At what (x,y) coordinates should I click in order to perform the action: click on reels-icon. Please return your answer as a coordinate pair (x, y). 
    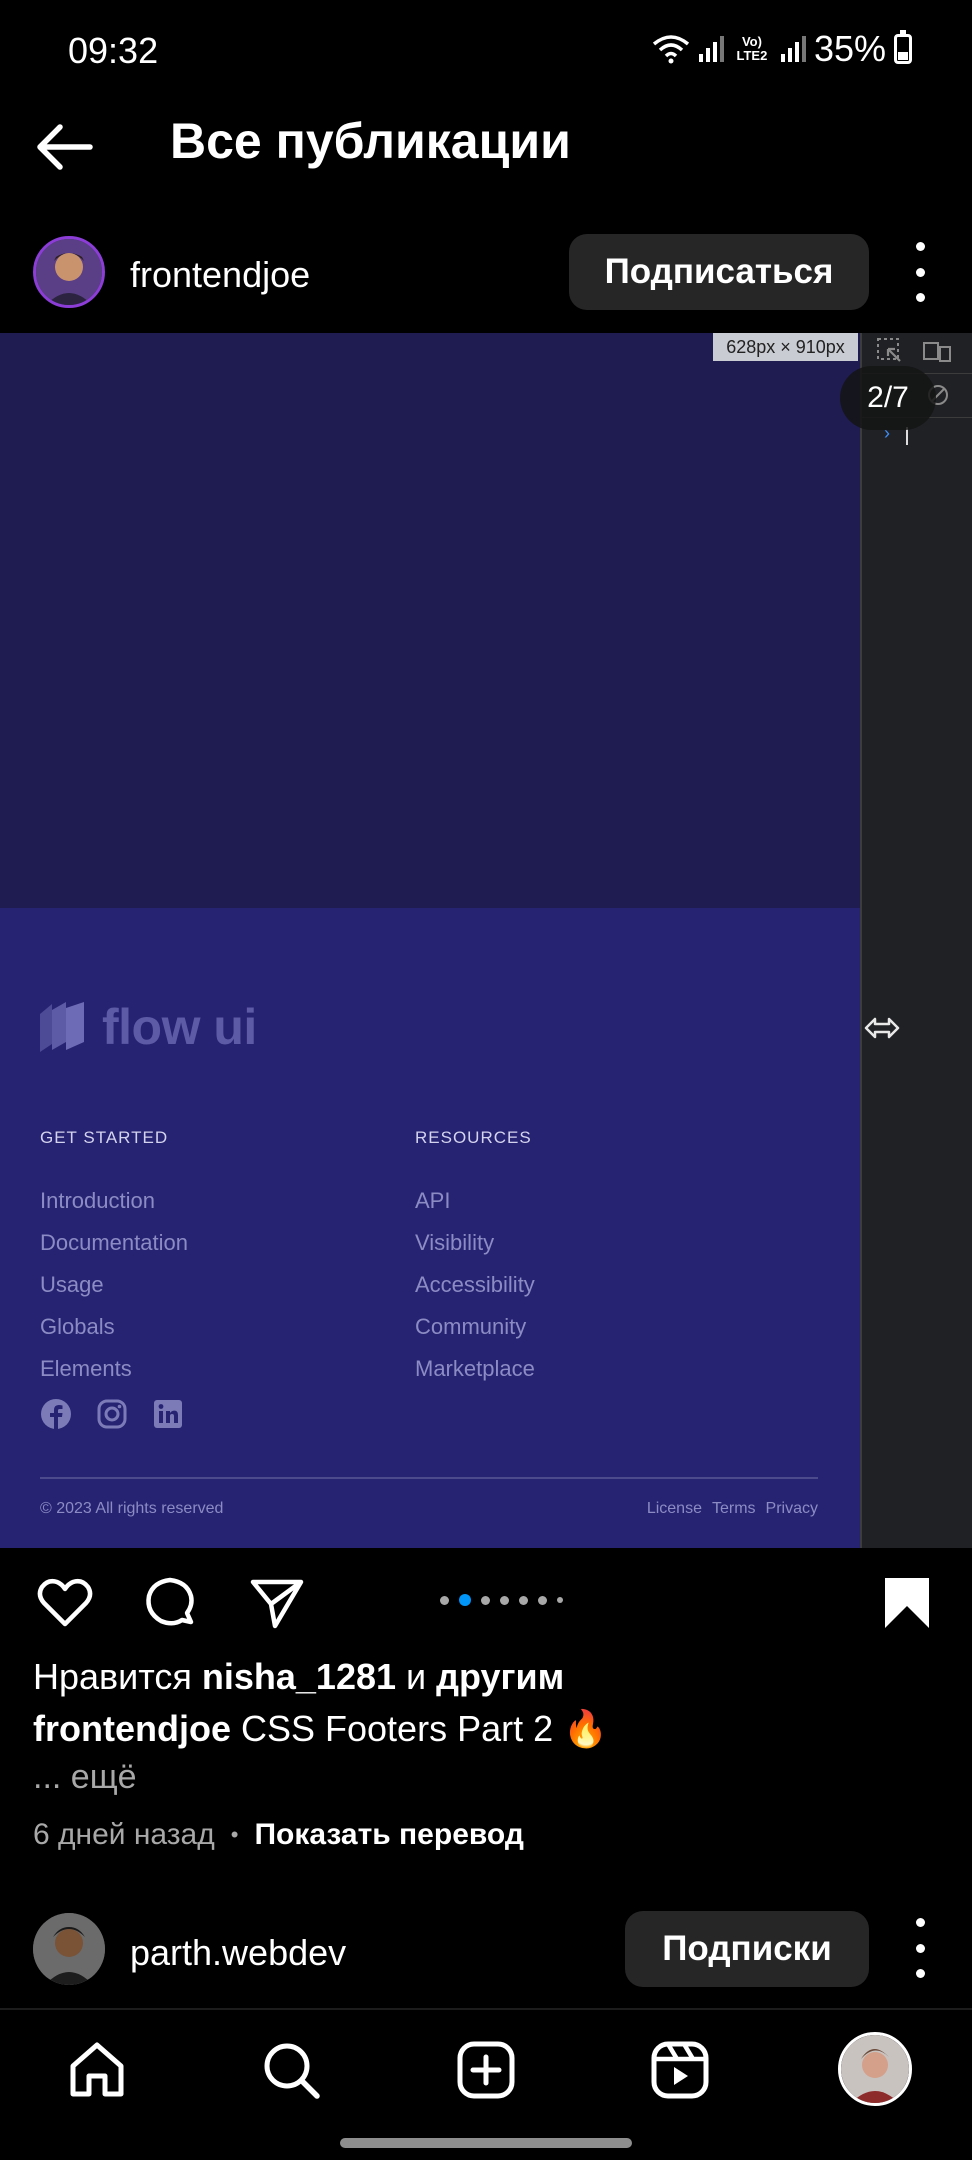
    Looking at the image, I should click on (680, 2070).